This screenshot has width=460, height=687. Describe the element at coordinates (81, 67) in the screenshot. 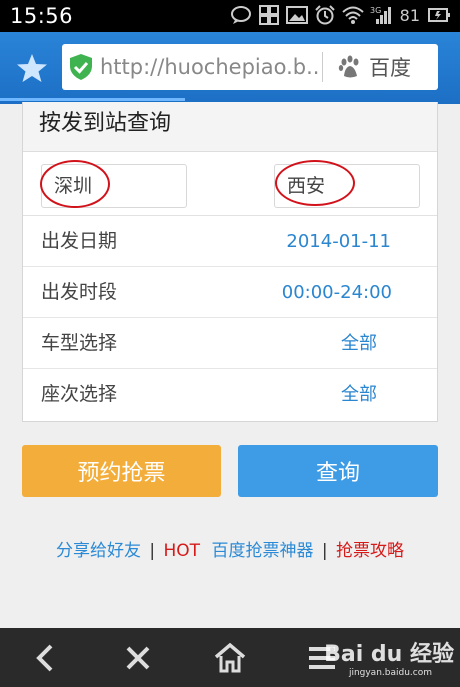

I see `shield-check-icon` at that location.